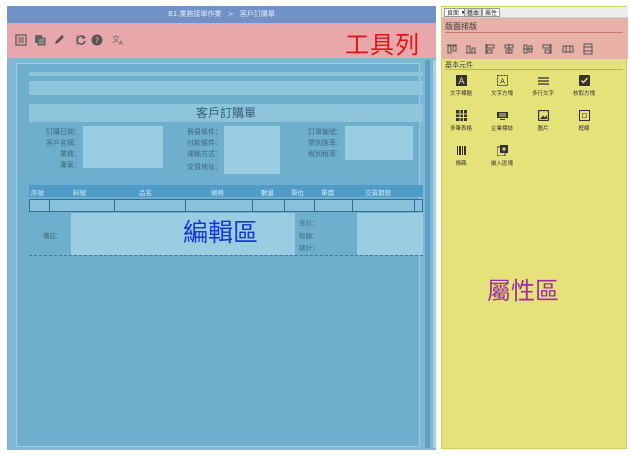  What do you see at coordinates (79, 193) in the screenshot?
I see `table-header-cell: 料號` at bounding box center [79, 193].